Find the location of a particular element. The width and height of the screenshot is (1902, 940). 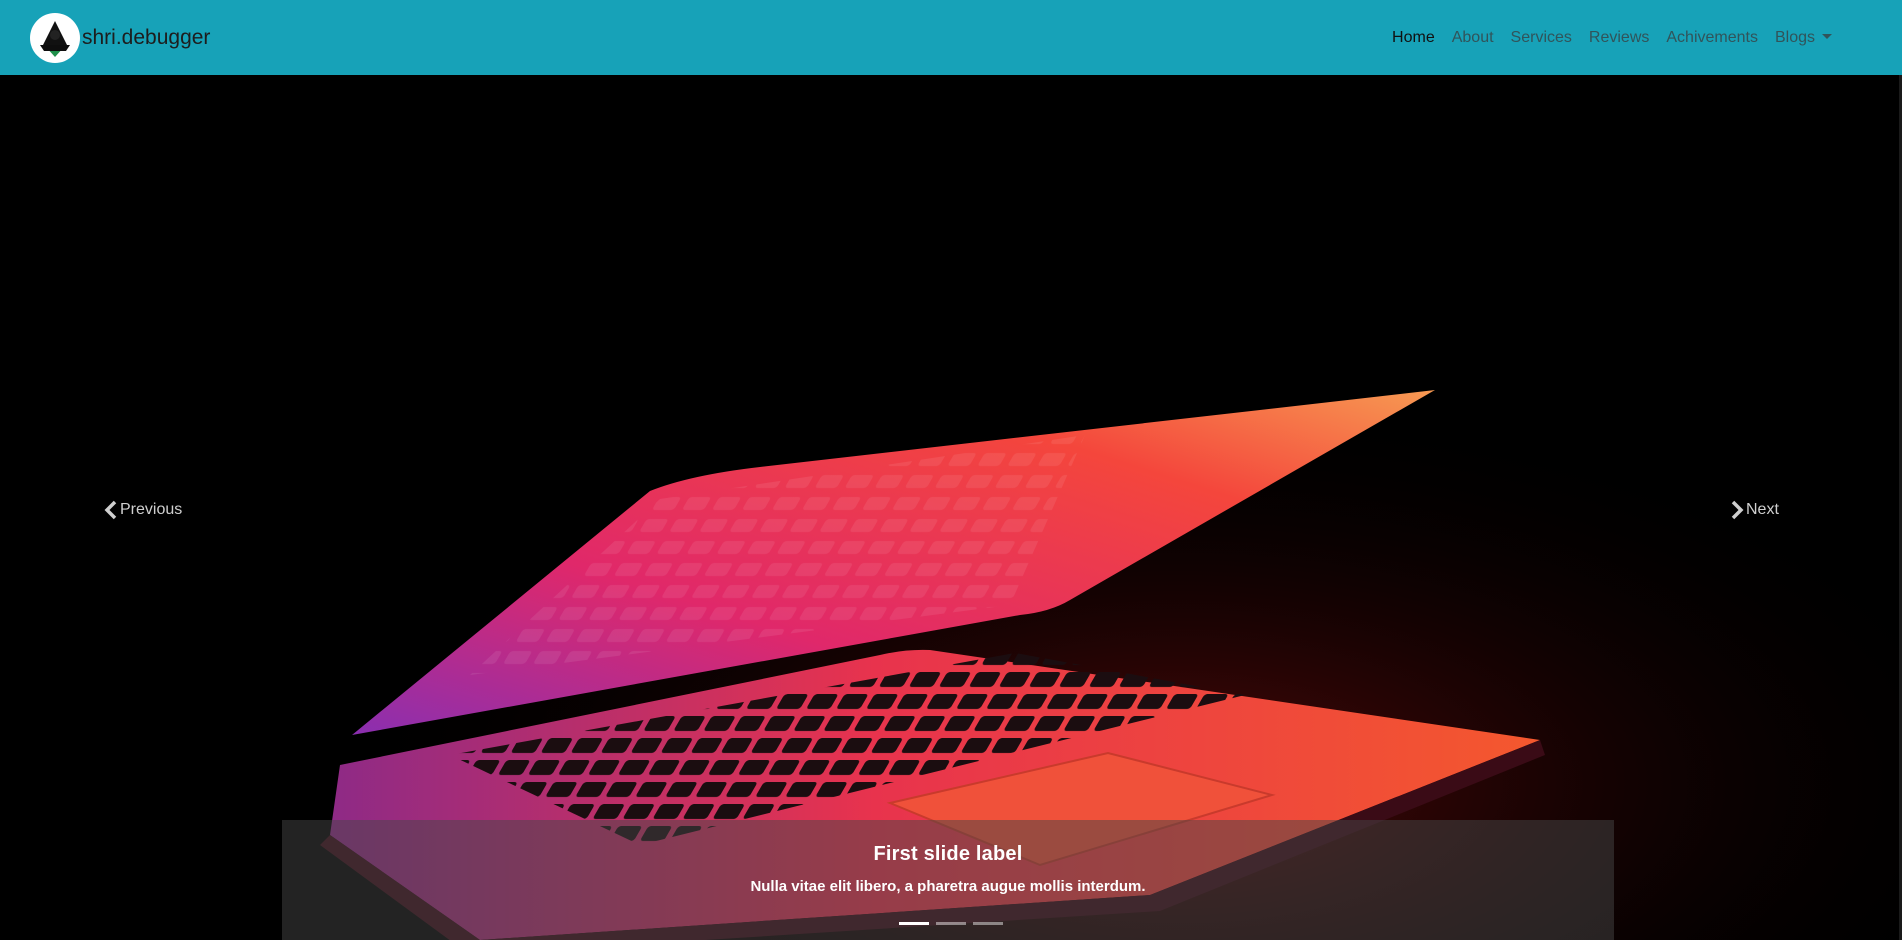

hacker-avatar-icon is located at coordinates (55, 37).